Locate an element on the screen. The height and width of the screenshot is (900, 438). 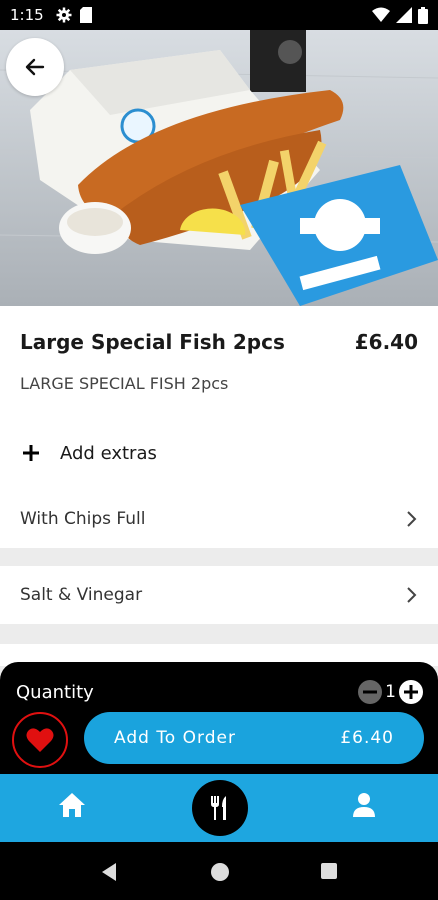
system-nav-bar is located at coordinates (219, 871).